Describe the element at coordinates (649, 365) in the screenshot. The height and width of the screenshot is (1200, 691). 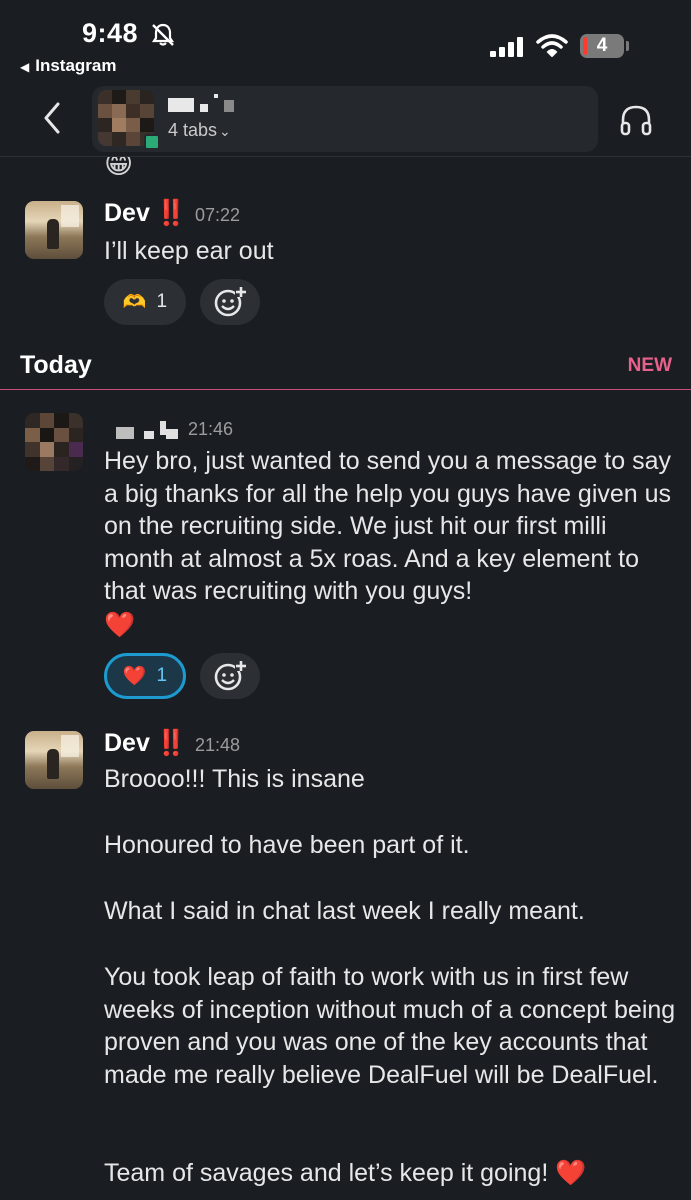
I see `new-messages-badge: NEW` at that location.